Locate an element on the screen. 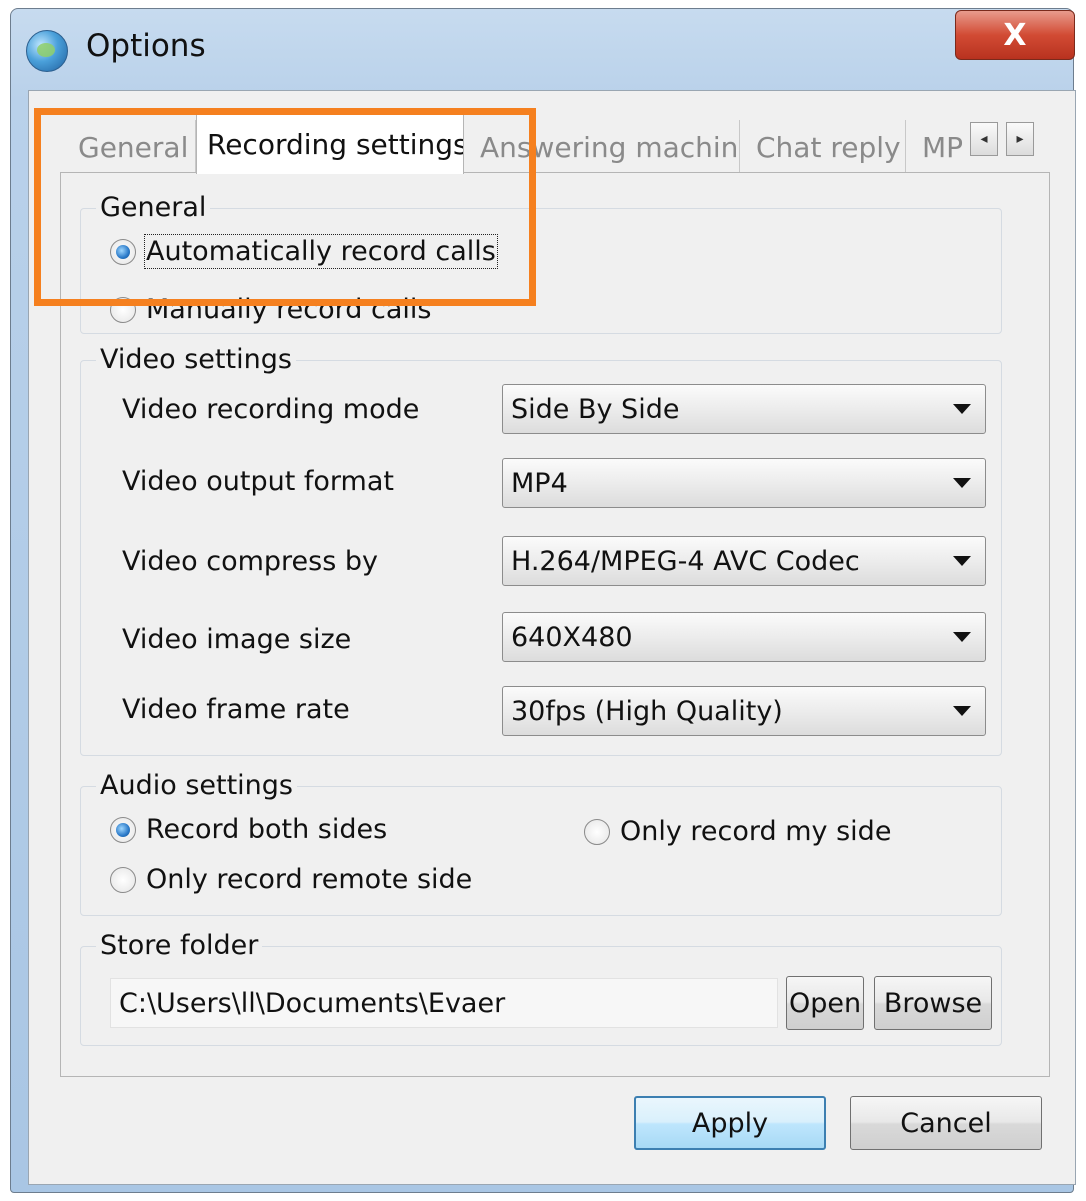  tab-scroll-left-icon: ◂ is located at coordinates (984, 139).